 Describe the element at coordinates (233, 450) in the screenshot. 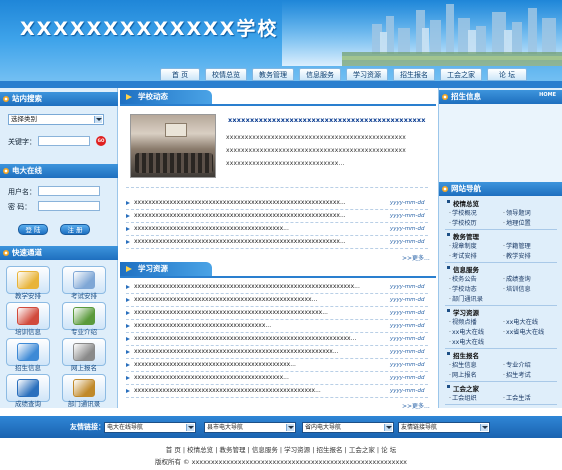

I see `footer-link: 教务管理` at that location.